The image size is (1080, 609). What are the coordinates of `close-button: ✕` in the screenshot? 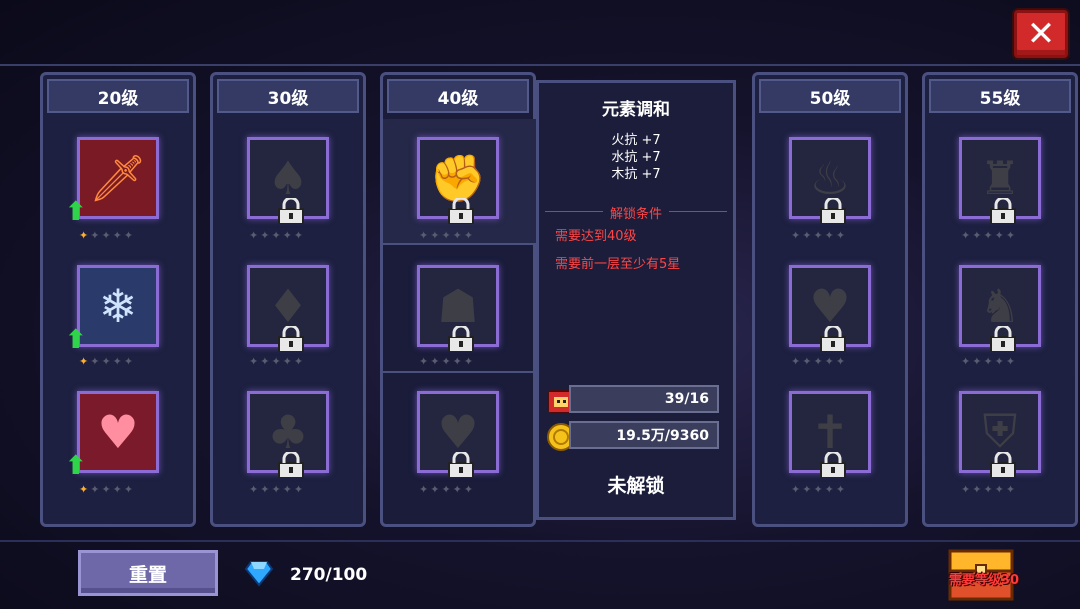 It's located at (1041, 34).